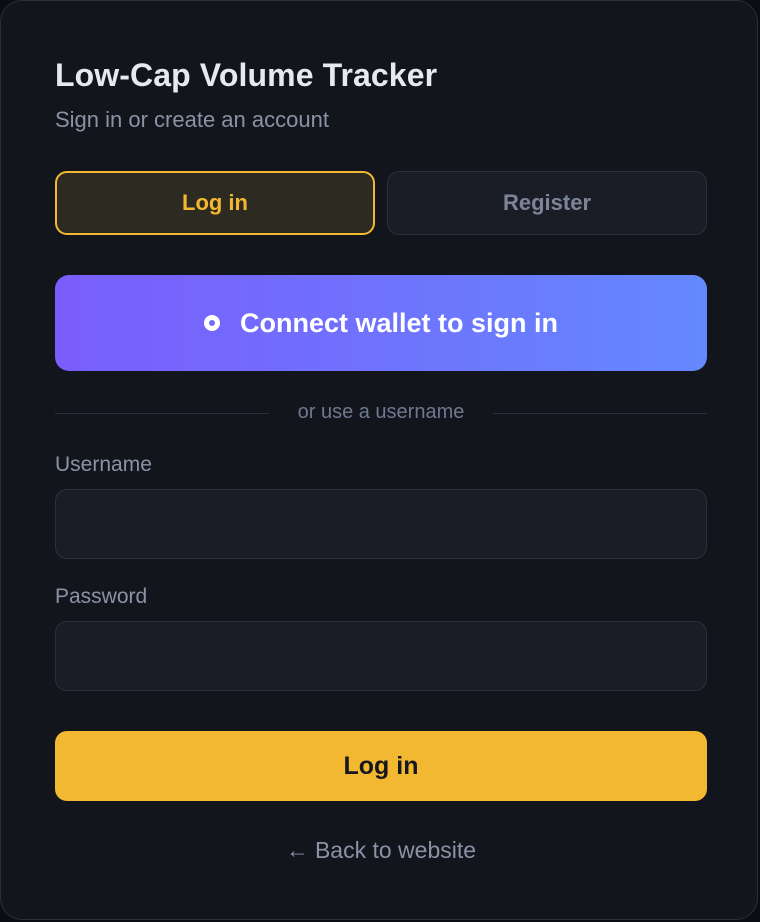  Describe the element at coordinates (215, 203) in the screenshot. I see `tab-login: Log in` at that location.